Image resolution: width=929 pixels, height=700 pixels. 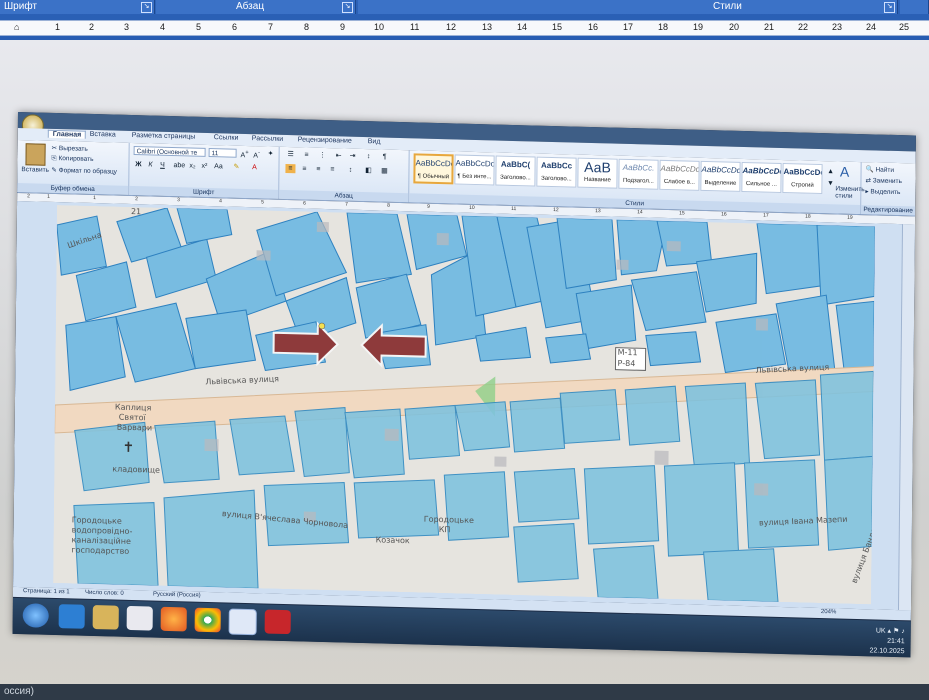 I want to click on change-styles-button: Изменить стили, so click(x=849, y=192).